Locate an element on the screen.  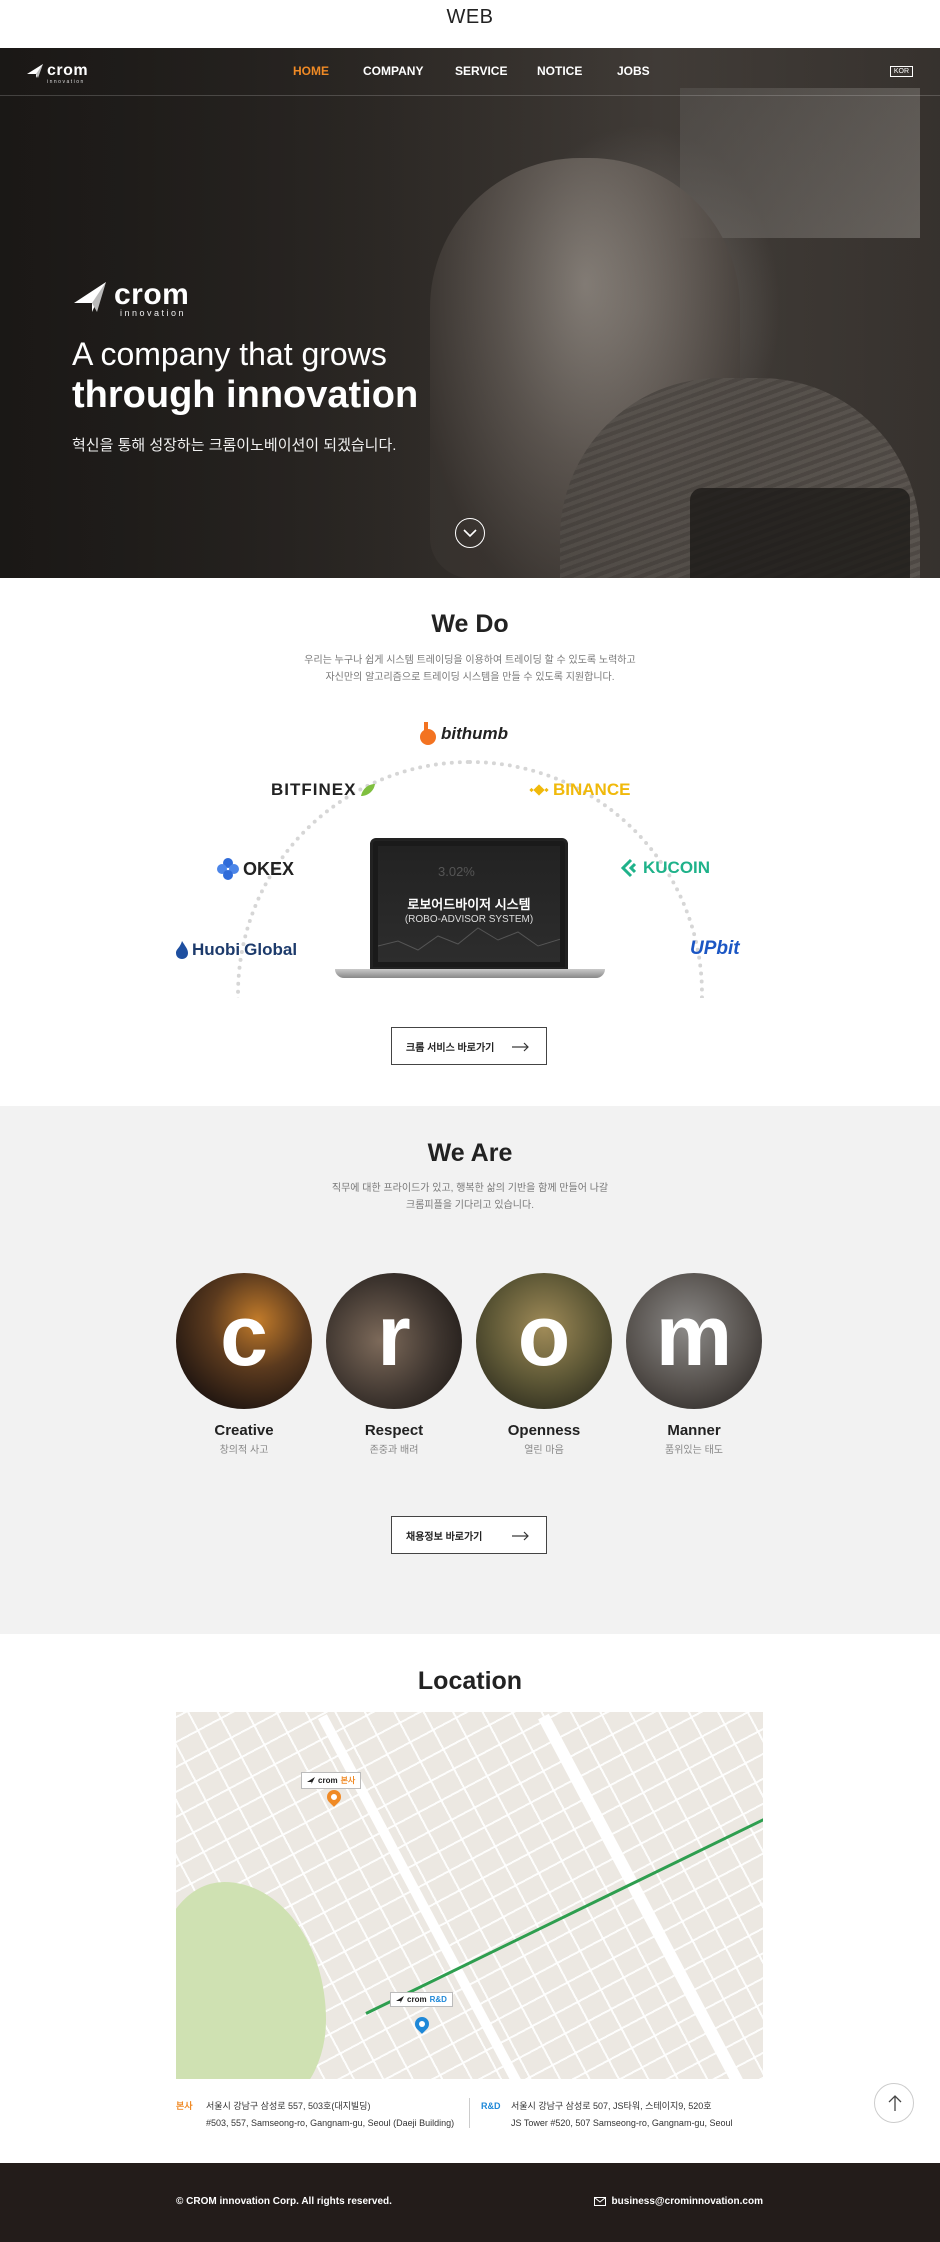
map-road is located at coordinates (642, 1896).